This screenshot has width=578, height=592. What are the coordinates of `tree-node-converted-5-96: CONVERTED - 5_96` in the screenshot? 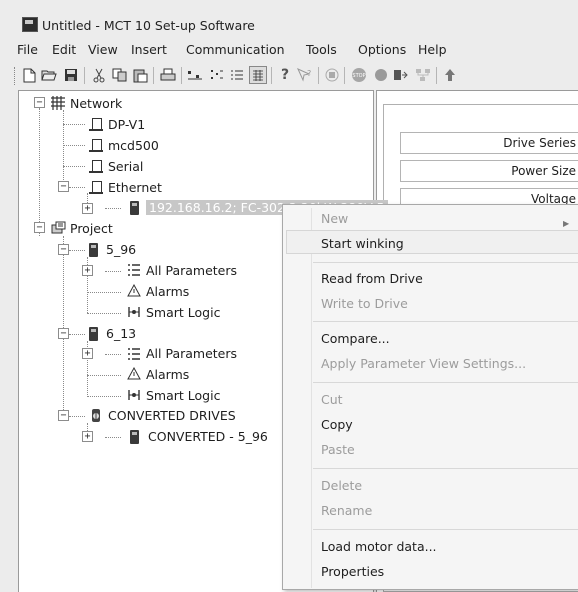 It's located at (208, 436).